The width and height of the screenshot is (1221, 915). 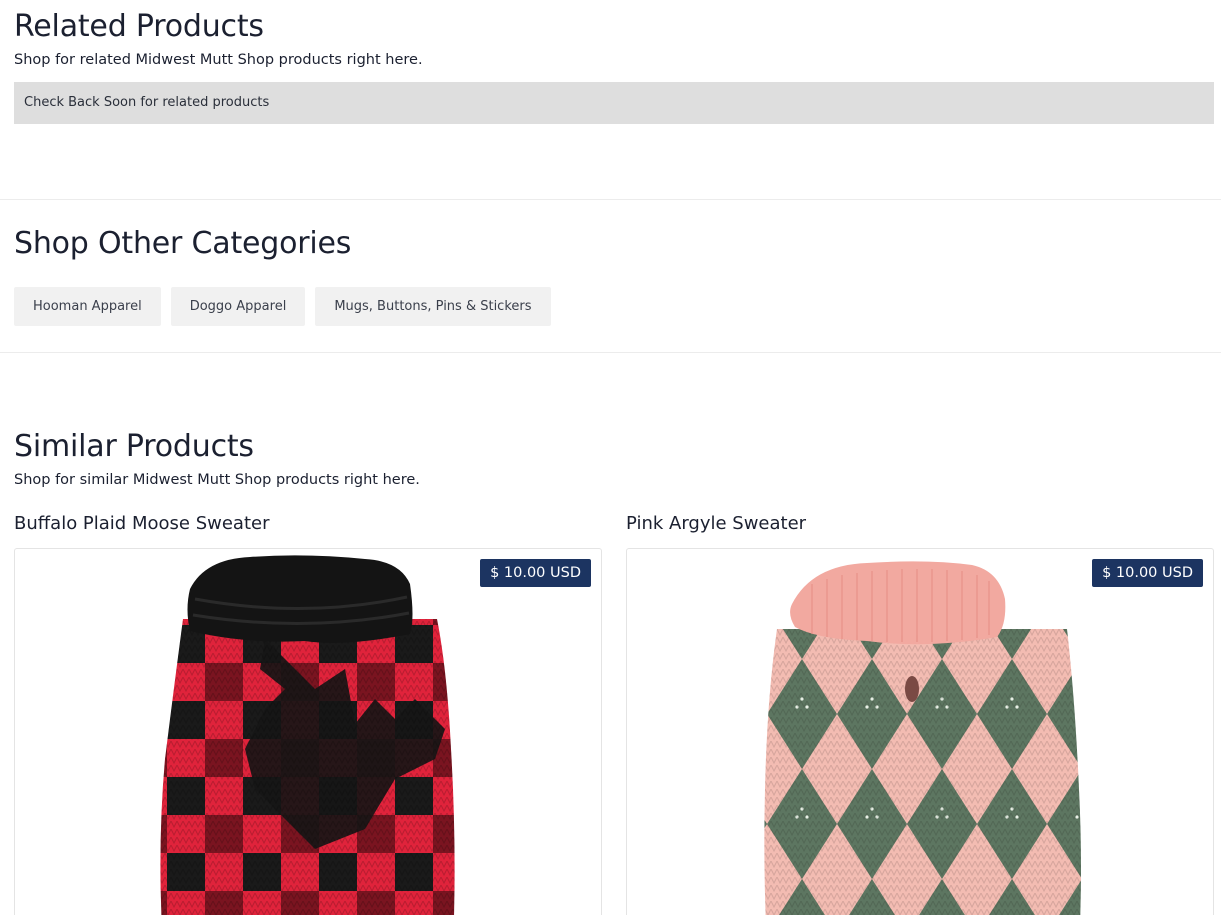 I want to click on categories-title: Shop Other Categories, so click(x=183, y=243).